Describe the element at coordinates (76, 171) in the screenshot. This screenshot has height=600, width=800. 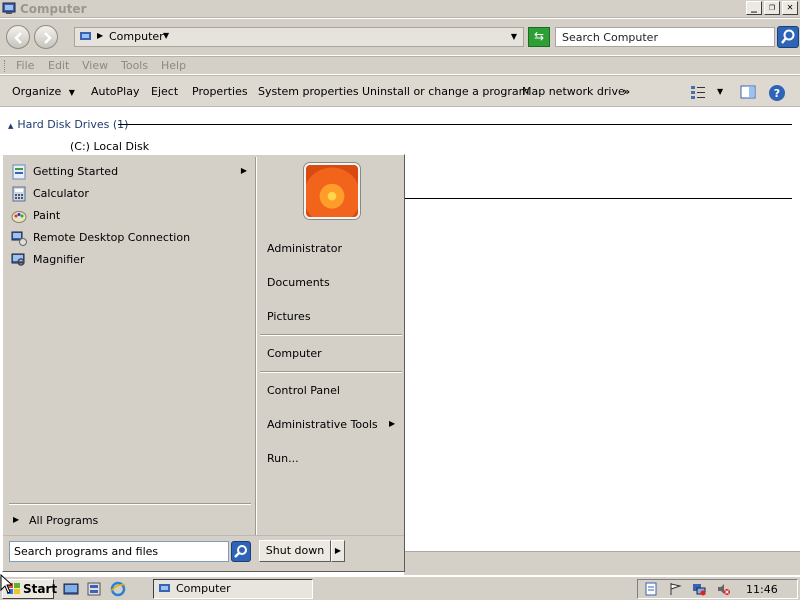
I see `program-label: Getting Started` at that location.